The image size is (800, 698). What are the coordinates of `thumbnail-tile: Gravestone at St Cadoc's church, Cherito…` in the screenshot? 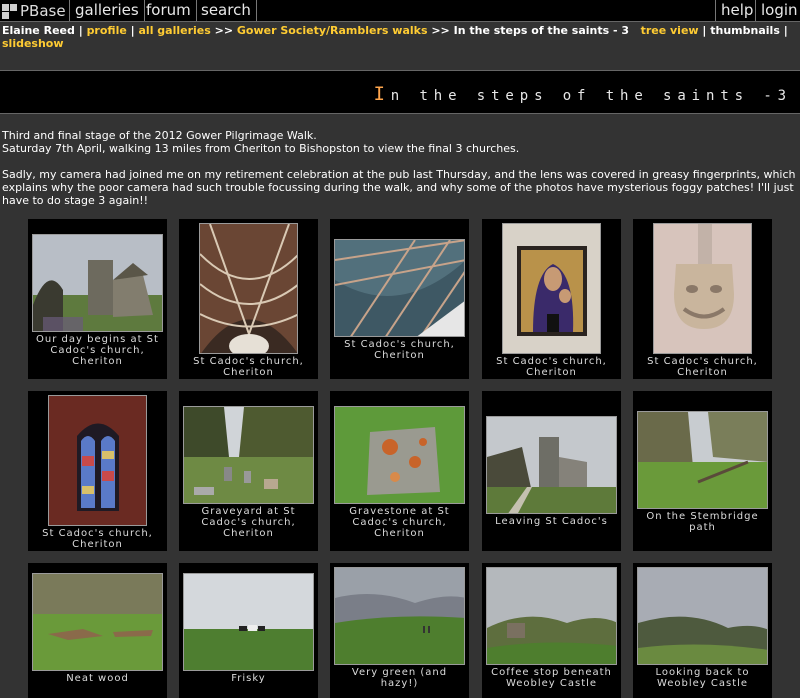 It's located at (399, 471).